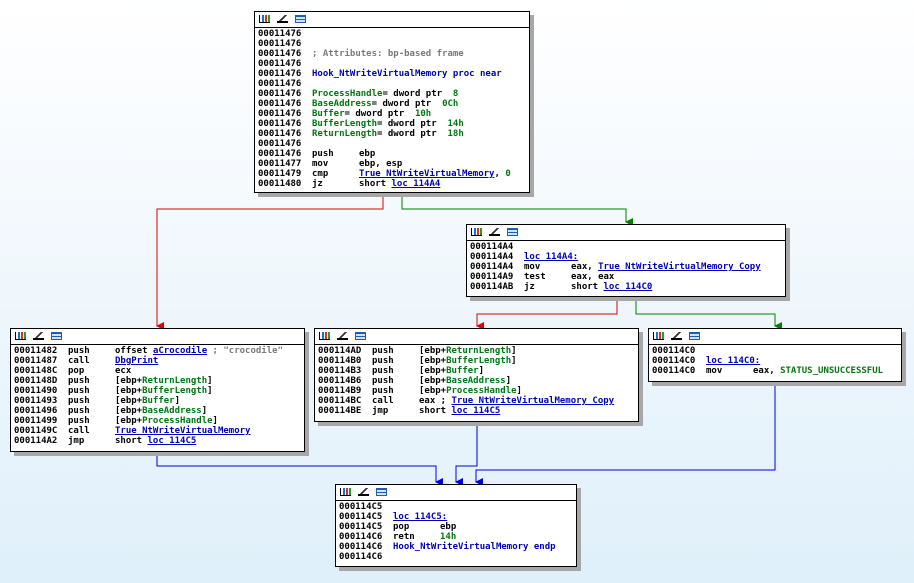 This screenshot has width=914, height=583. I want to click on disasm-line: 000114C6 Hook_NtWriteVirtualMemory endp, so click(456, 547).